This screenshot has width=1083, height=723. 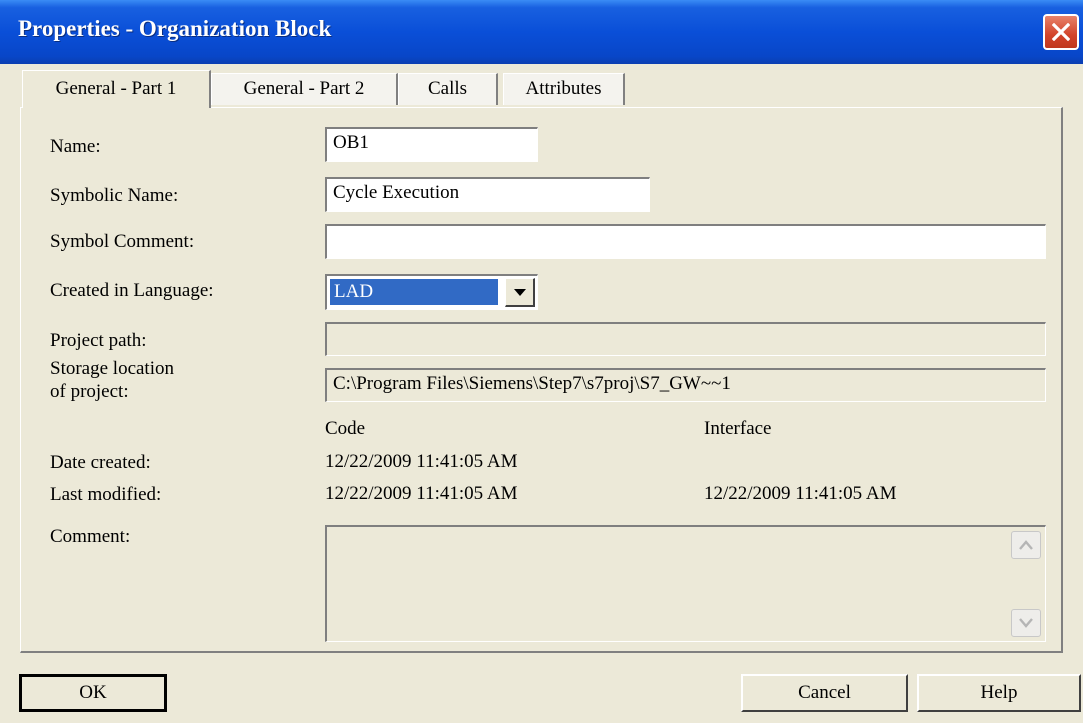 I want to click on tab-label: Calls, so click(x=447, y=88).